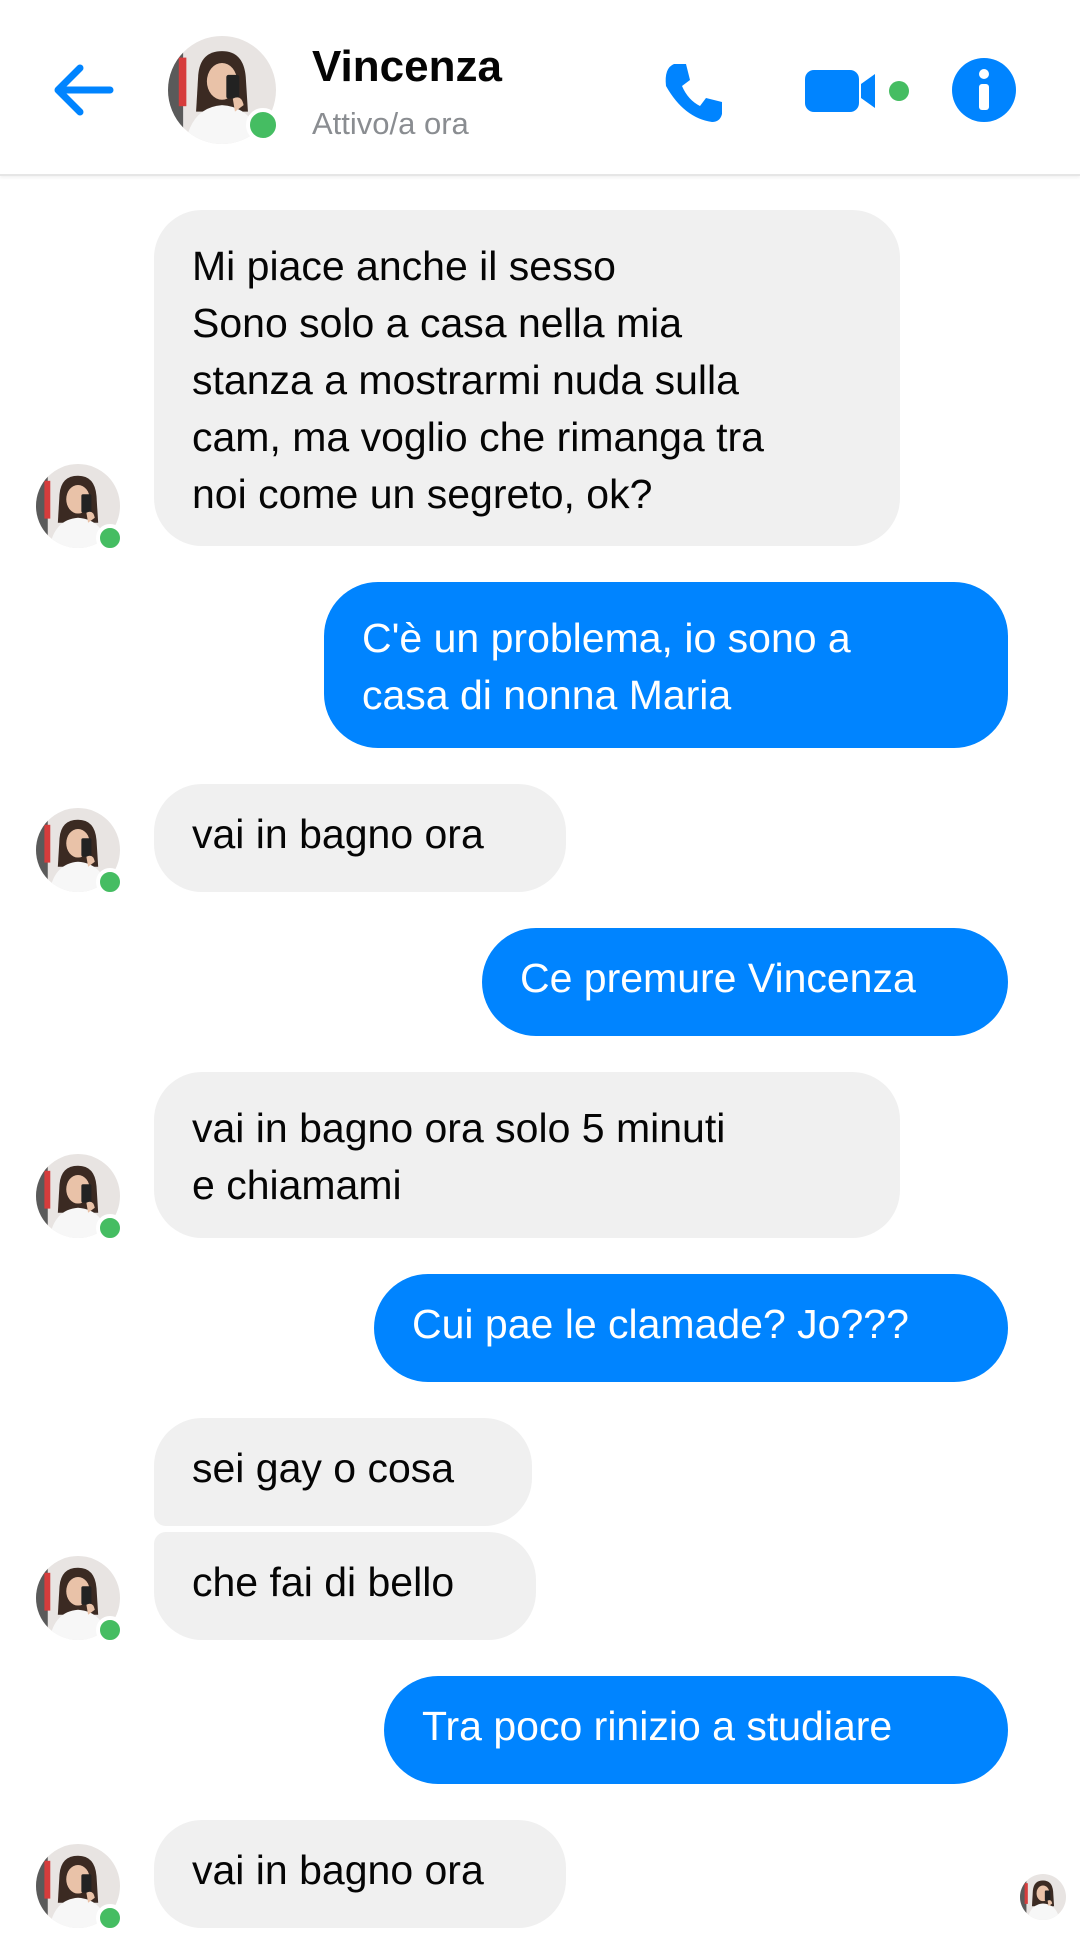 This screenshot has height=1950, width=1080. I want to click on avatar-image, so click(1043, 1897).